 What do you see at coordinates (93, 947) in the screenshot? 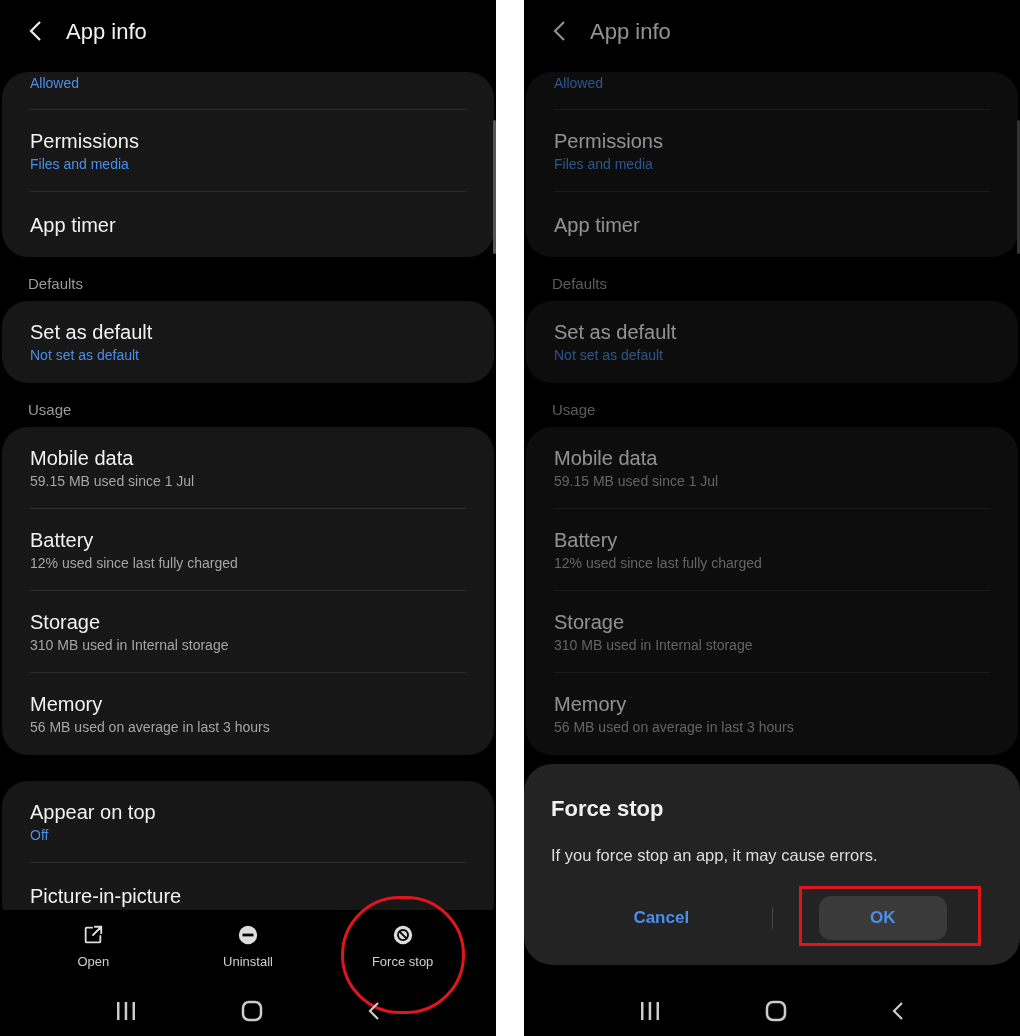
I see `action-button: Open` at bounding box center [93, 947].